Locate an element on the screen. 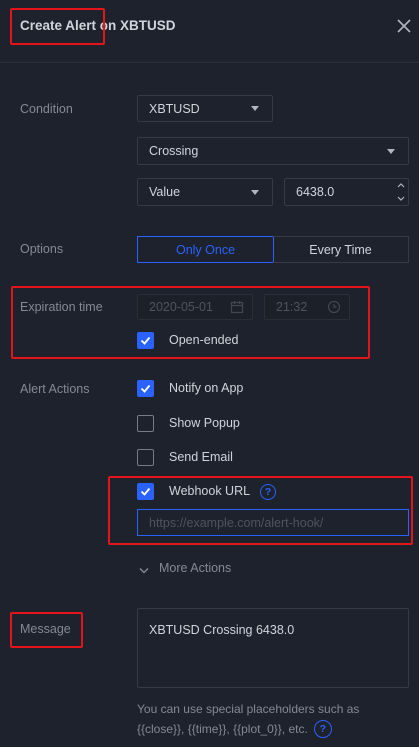  webhook-label: Webhook URL is located at coordinates (210, 491).